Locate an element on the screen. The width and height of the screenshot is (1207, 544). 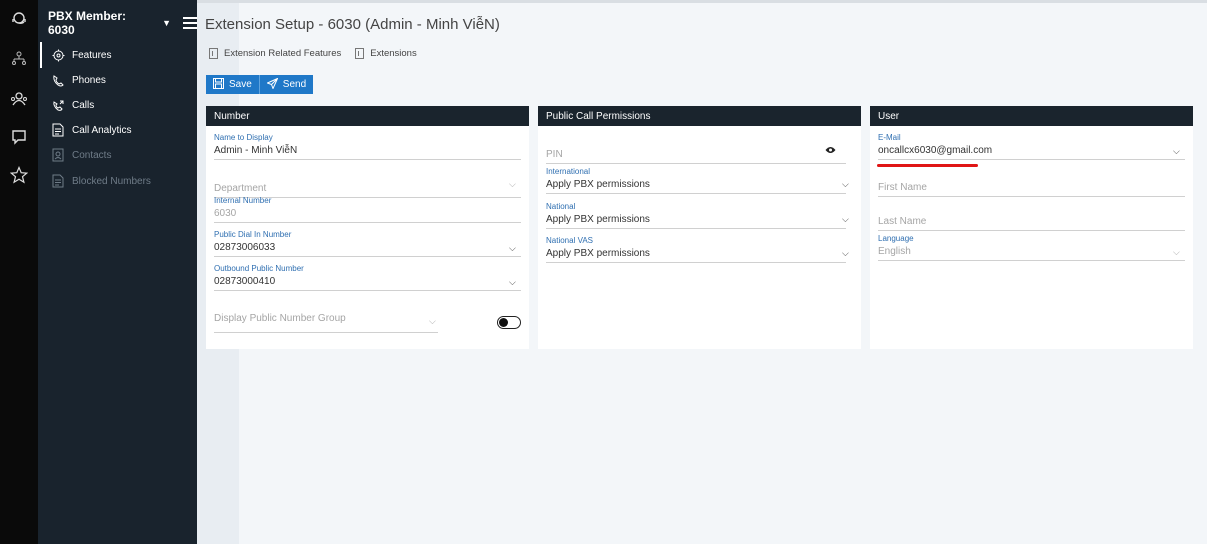
sidebar-item-contacts: Contacts is located at coordinates (117, 155).